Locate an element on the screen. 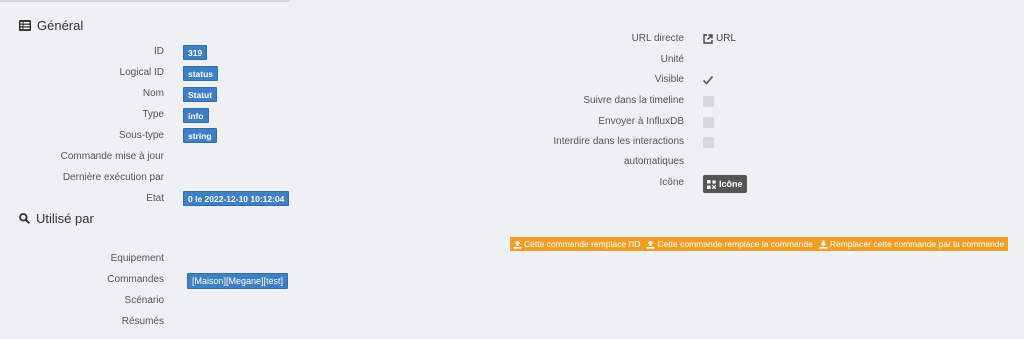 The height and width of the screenshot is (339, 1024). influxdb-label: Envoyer à InfluxDB is located at coordinates (641, 121).